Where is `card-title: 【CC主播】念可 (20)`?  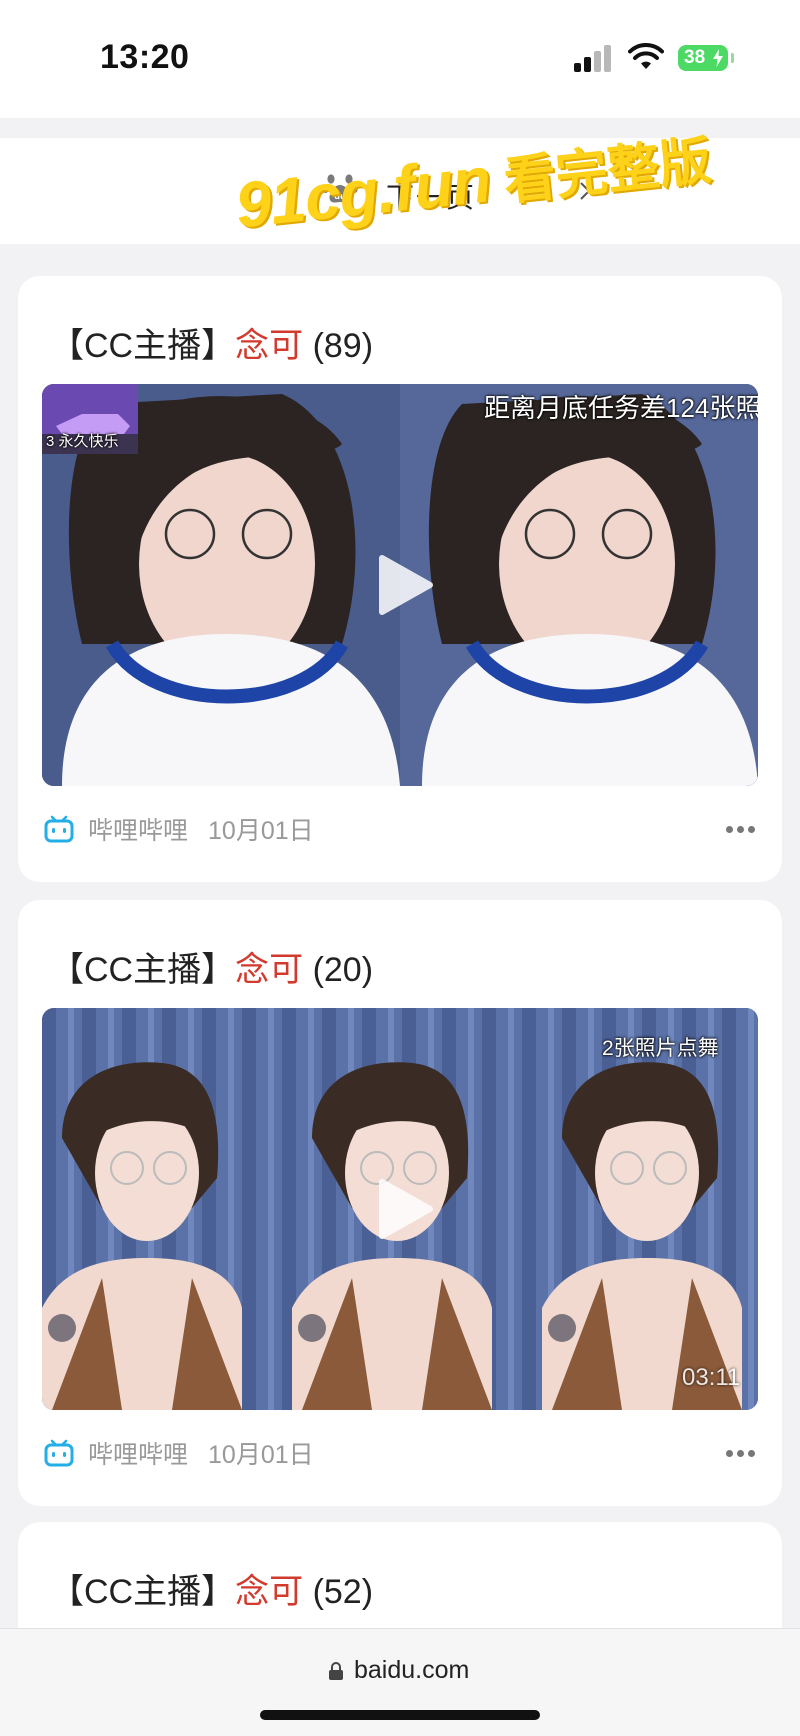 card-title: 【CC主播】念可 (20) is located at coordinates (211, 966).